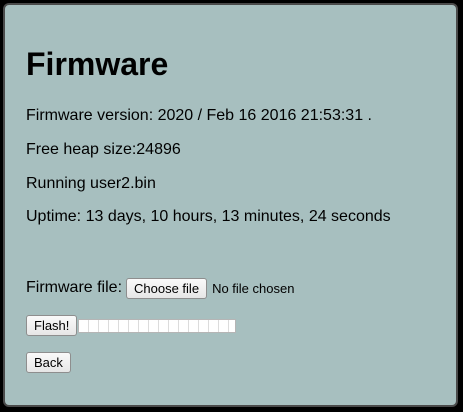 This screenshot has width=463, height=412. What do you see at coordinates (157, 325) in the screenshot?
I see `flash-progress-bar` at bounding box center [157, 325].